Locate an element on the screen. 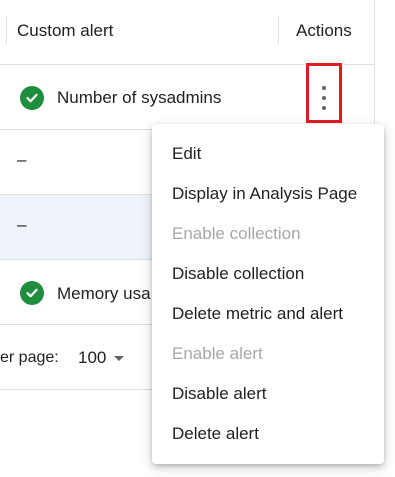 This screenshot has height=477, width=395. rows-per-page-label: er page: is located at coordinates (29, 357).